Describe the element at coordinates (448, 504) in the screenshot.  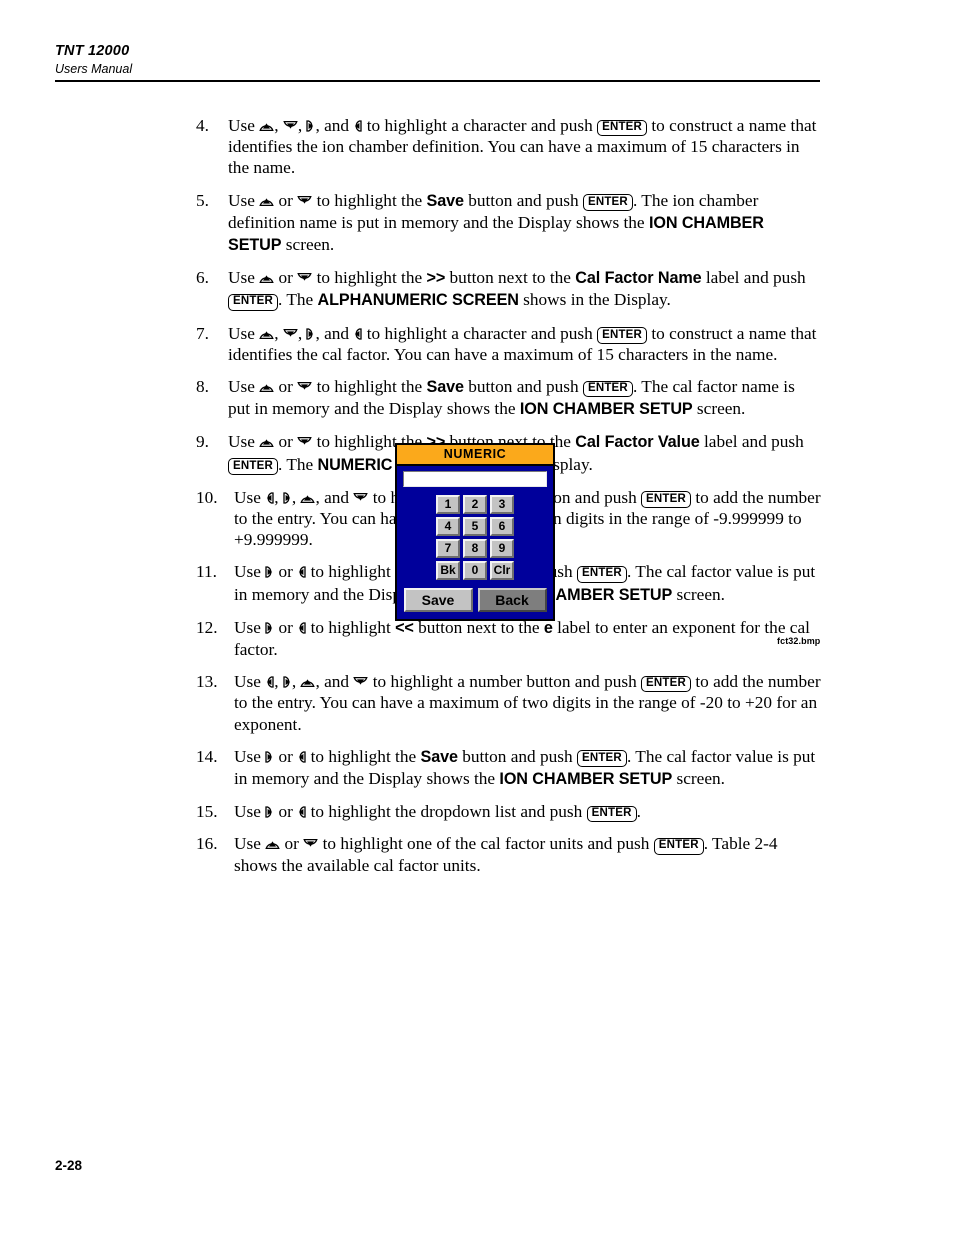
I see `keypad-key-1: 1` at that location.